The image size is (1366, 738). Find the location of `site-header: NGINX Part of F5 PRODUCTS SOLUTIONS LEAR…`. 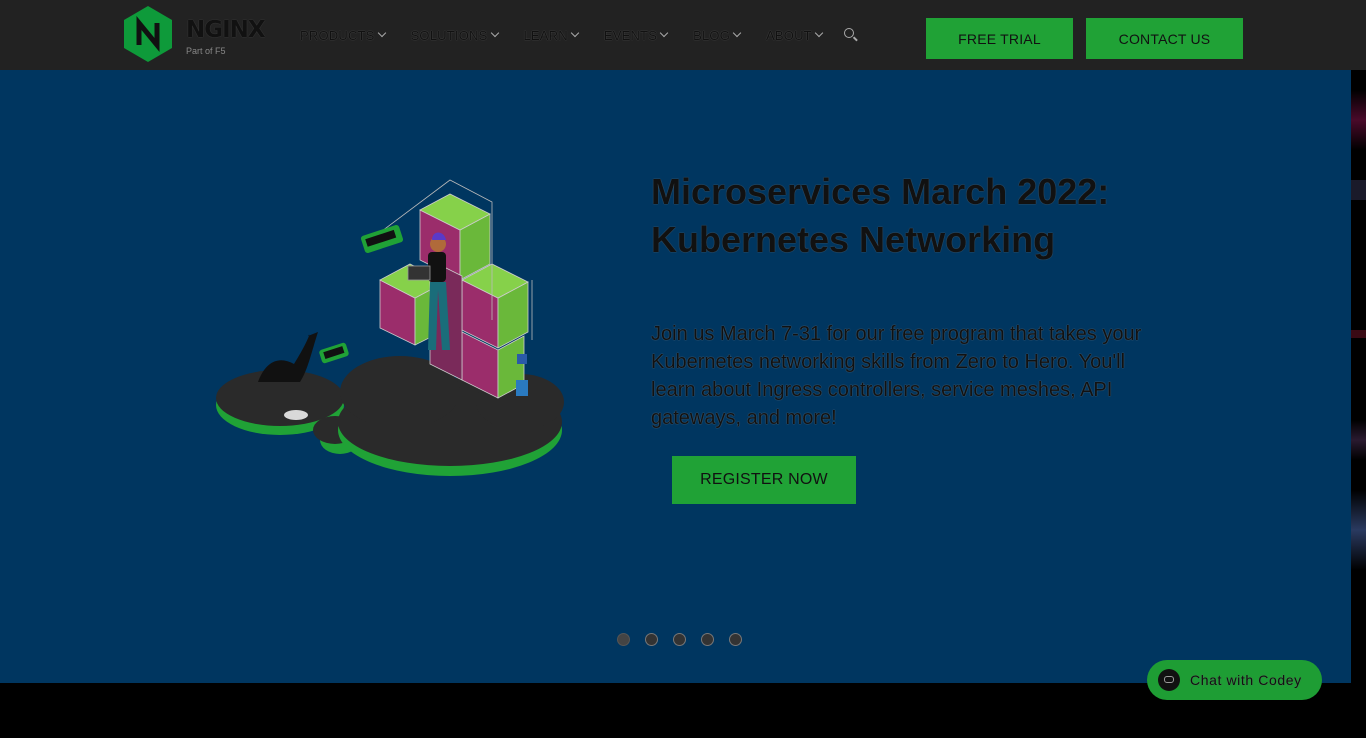

site-header: NGINX Part of F5 PRODUCTS SOLUTIONS LEAR… is located at coordinates (683, 35).